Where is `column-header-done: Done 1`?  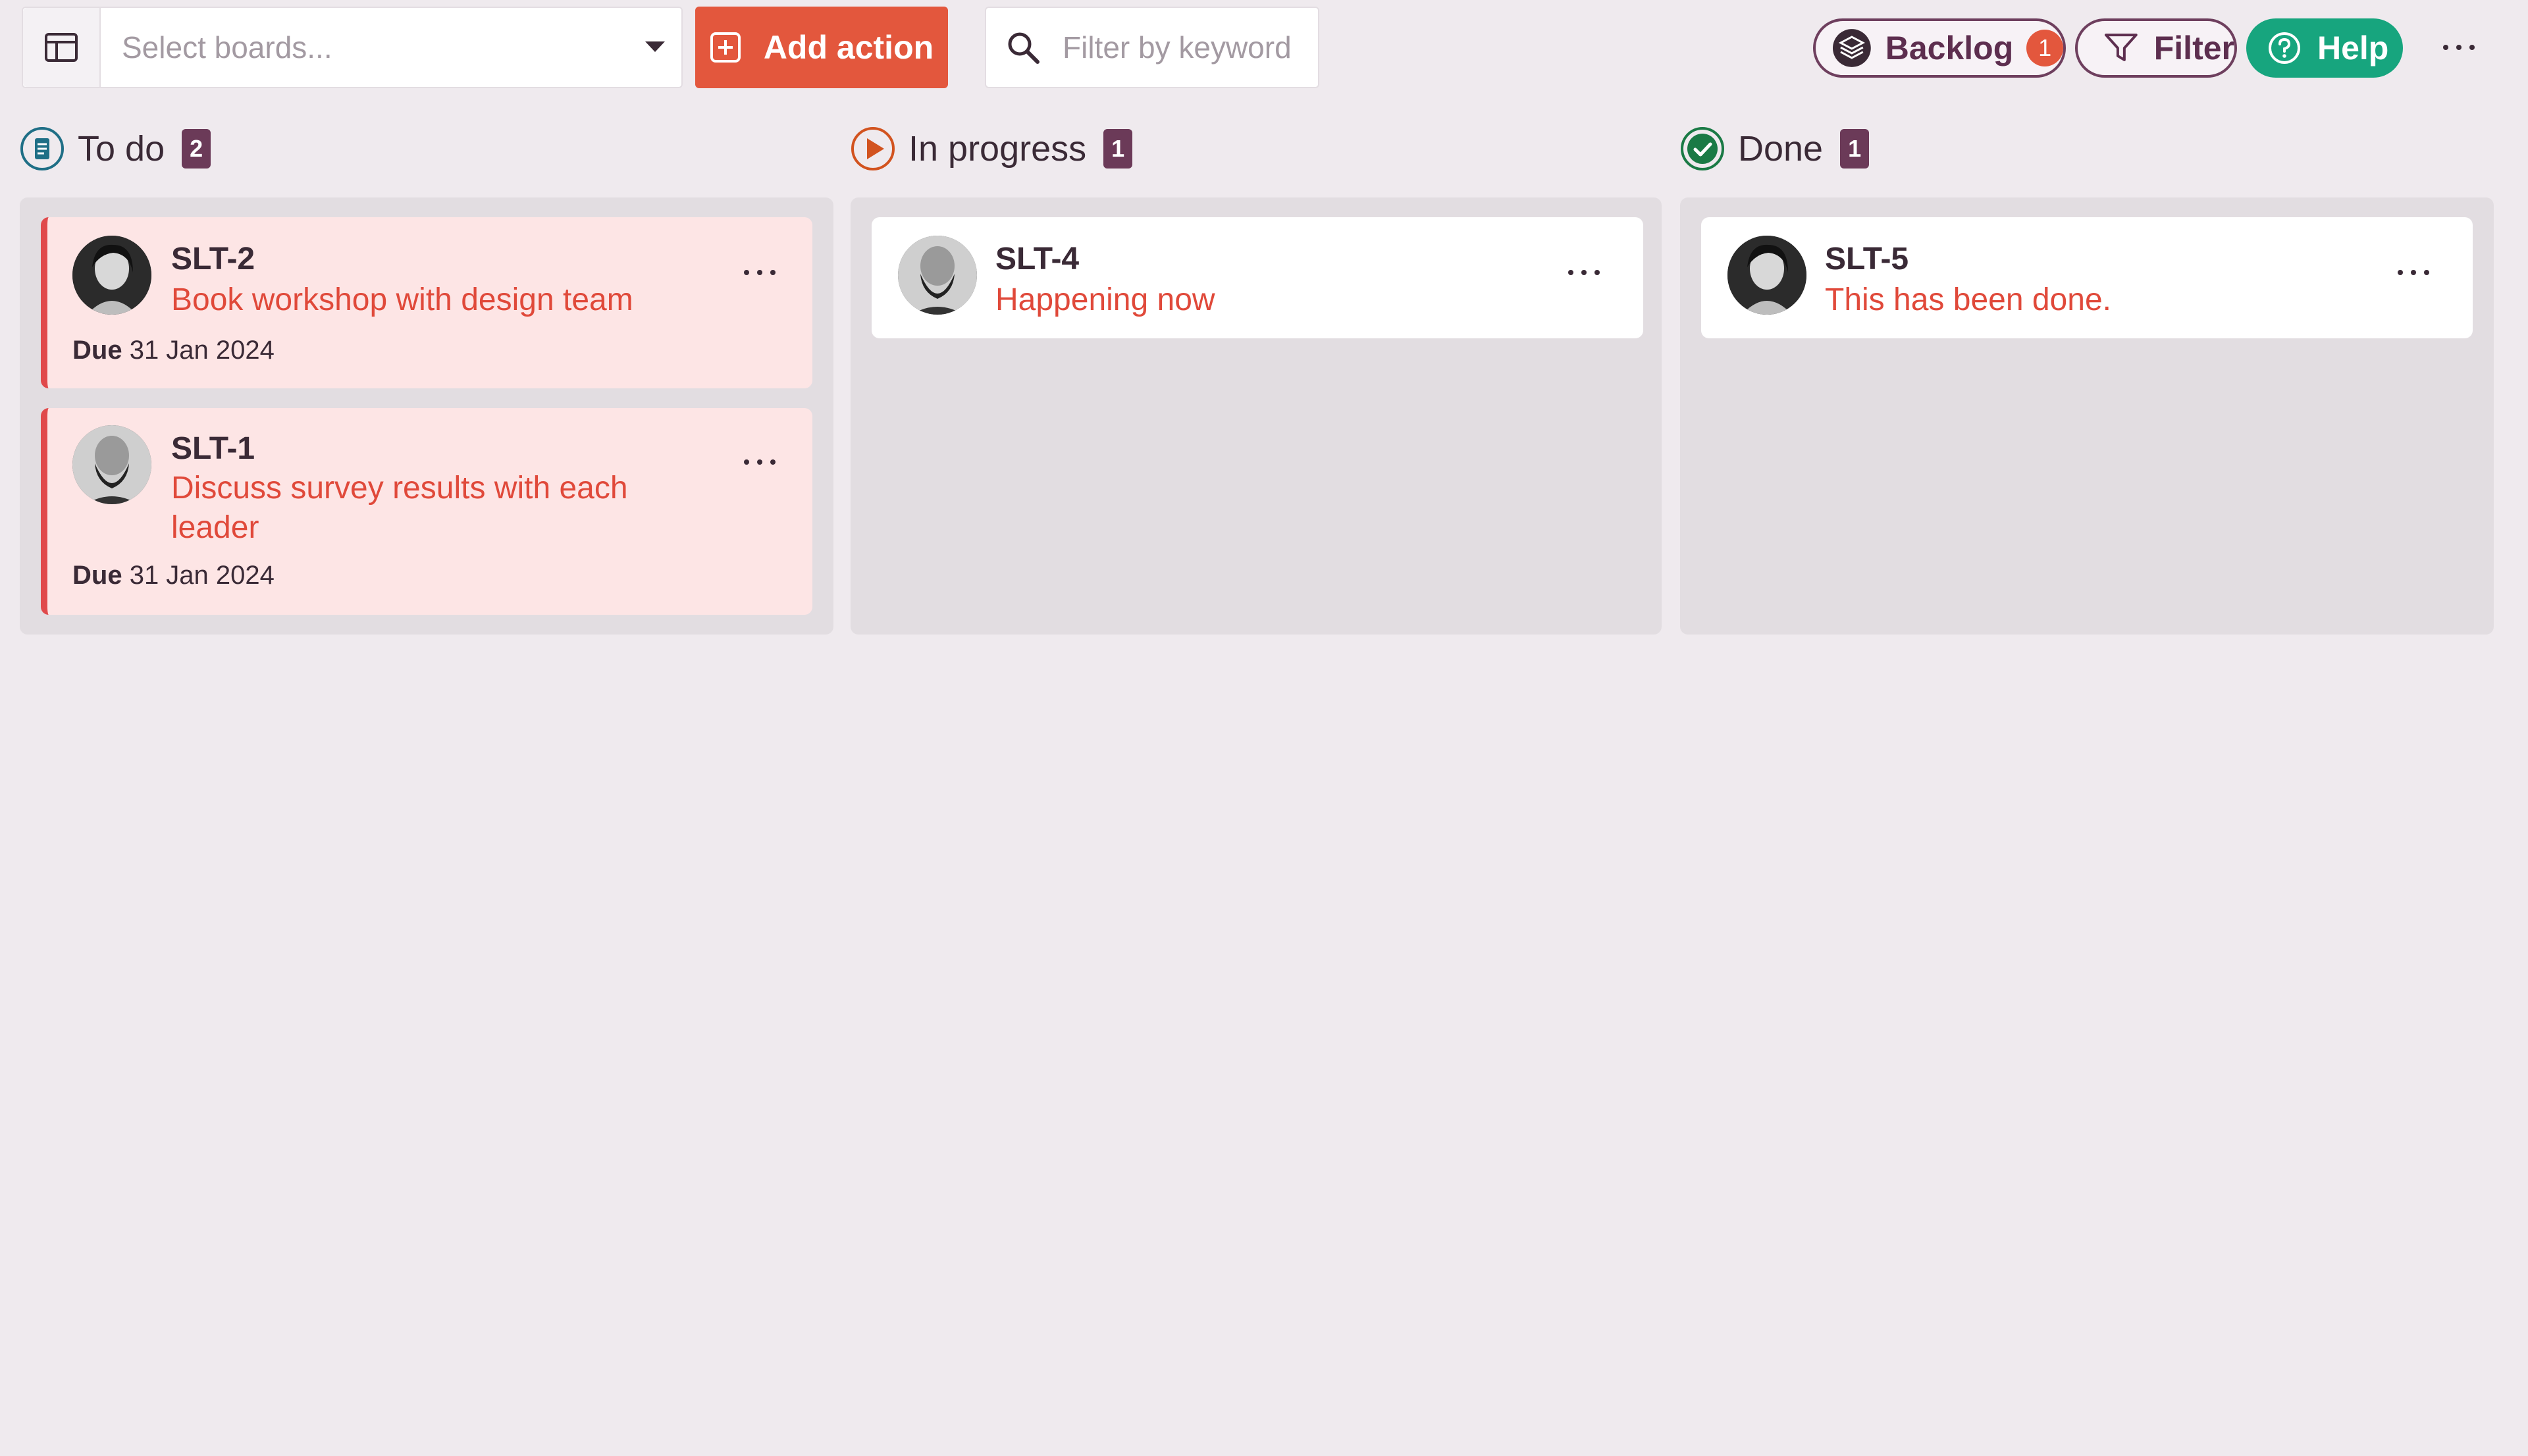
column-header-done: Done 1 is located at coordinates (1775, 149).